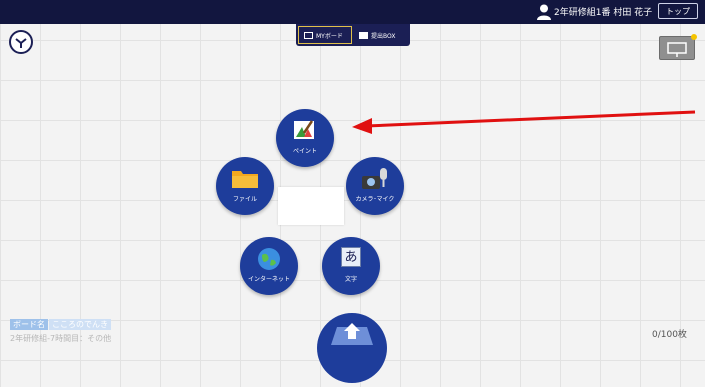 The image size is (705, 387). What do you see at coordinates (268, 279) in the screenshot?
I see `internet-label: インターネット` at bounding box center [268, 279].